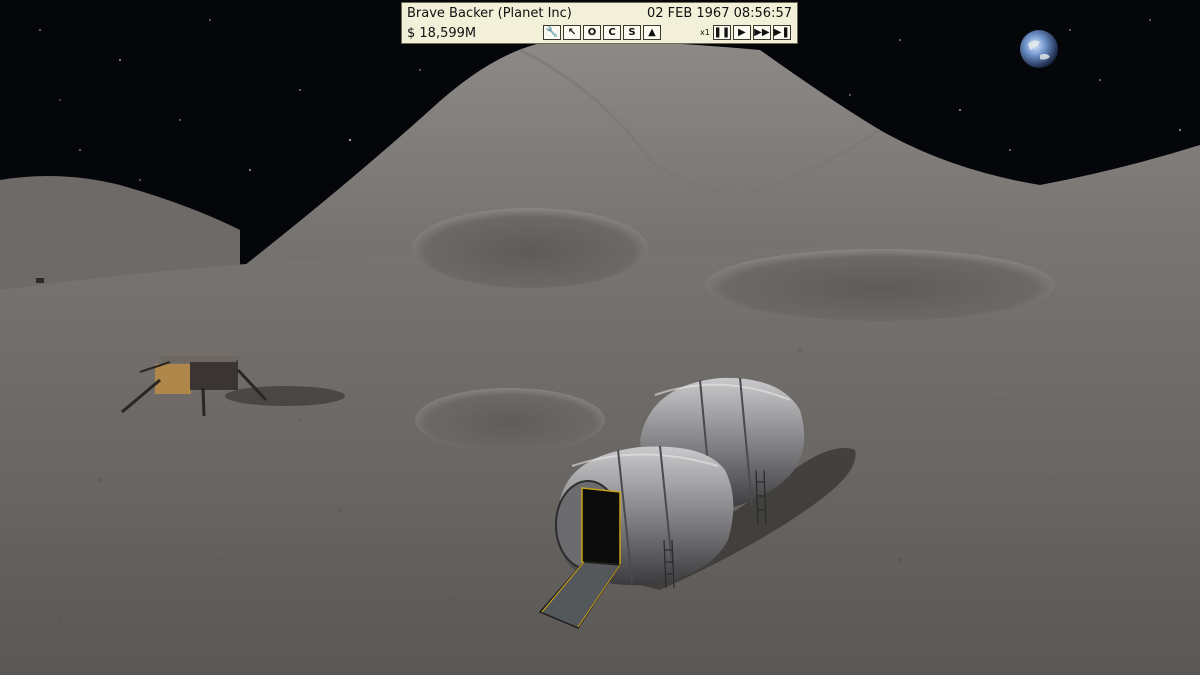 Image resolution: width=1200 pixels, height=675 pixels. I want to click on speed-controls: x1 ❚❚ ▶ ▶▶ ▶❚, so click(745, 32).